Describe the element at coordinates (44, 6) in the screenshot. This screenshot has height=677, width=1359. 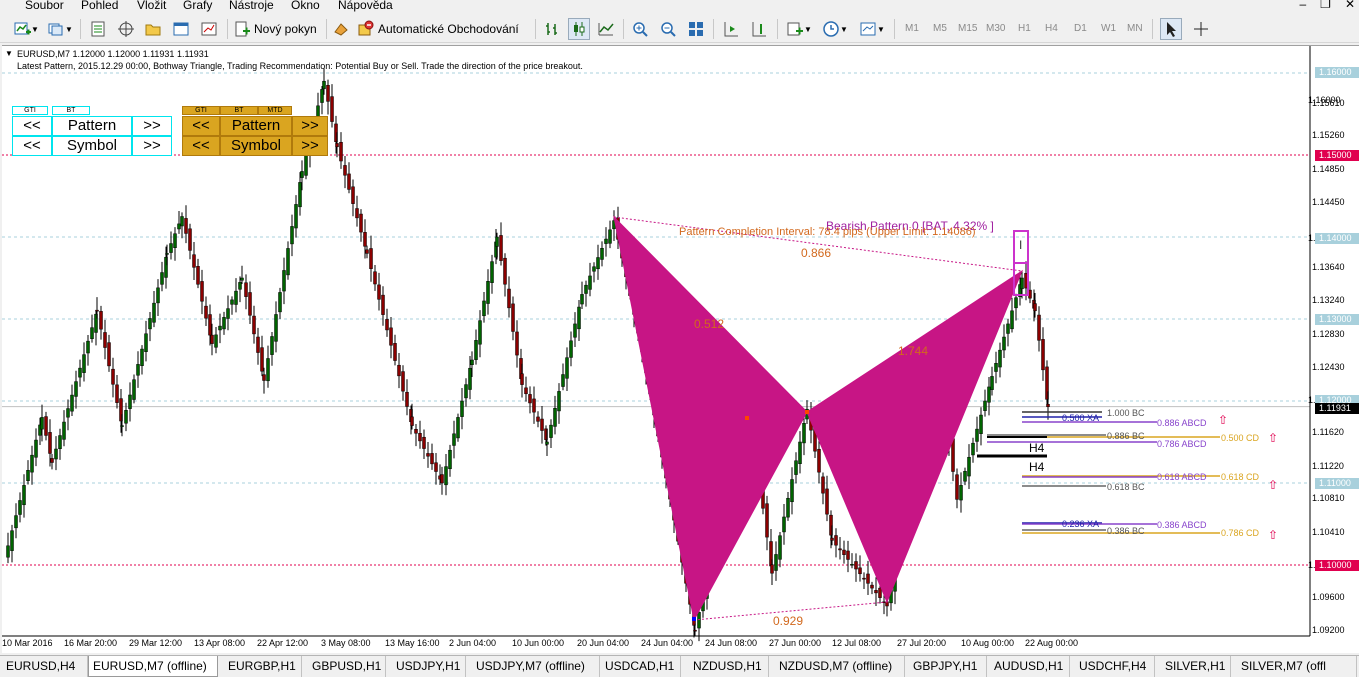
I see `menu-file: Soubor` at that location.